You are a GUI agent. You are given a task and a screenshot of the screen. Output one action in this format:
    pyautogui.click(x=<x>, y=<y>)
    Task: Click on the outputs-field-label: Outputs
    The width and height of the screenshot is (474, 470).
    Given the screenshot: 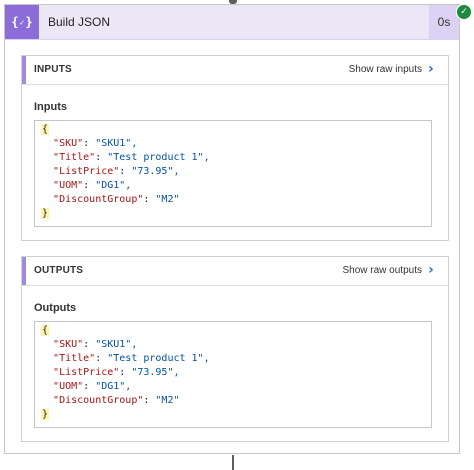 What is the action you would take?
    pyautogui.click(x=55, y=308)
    